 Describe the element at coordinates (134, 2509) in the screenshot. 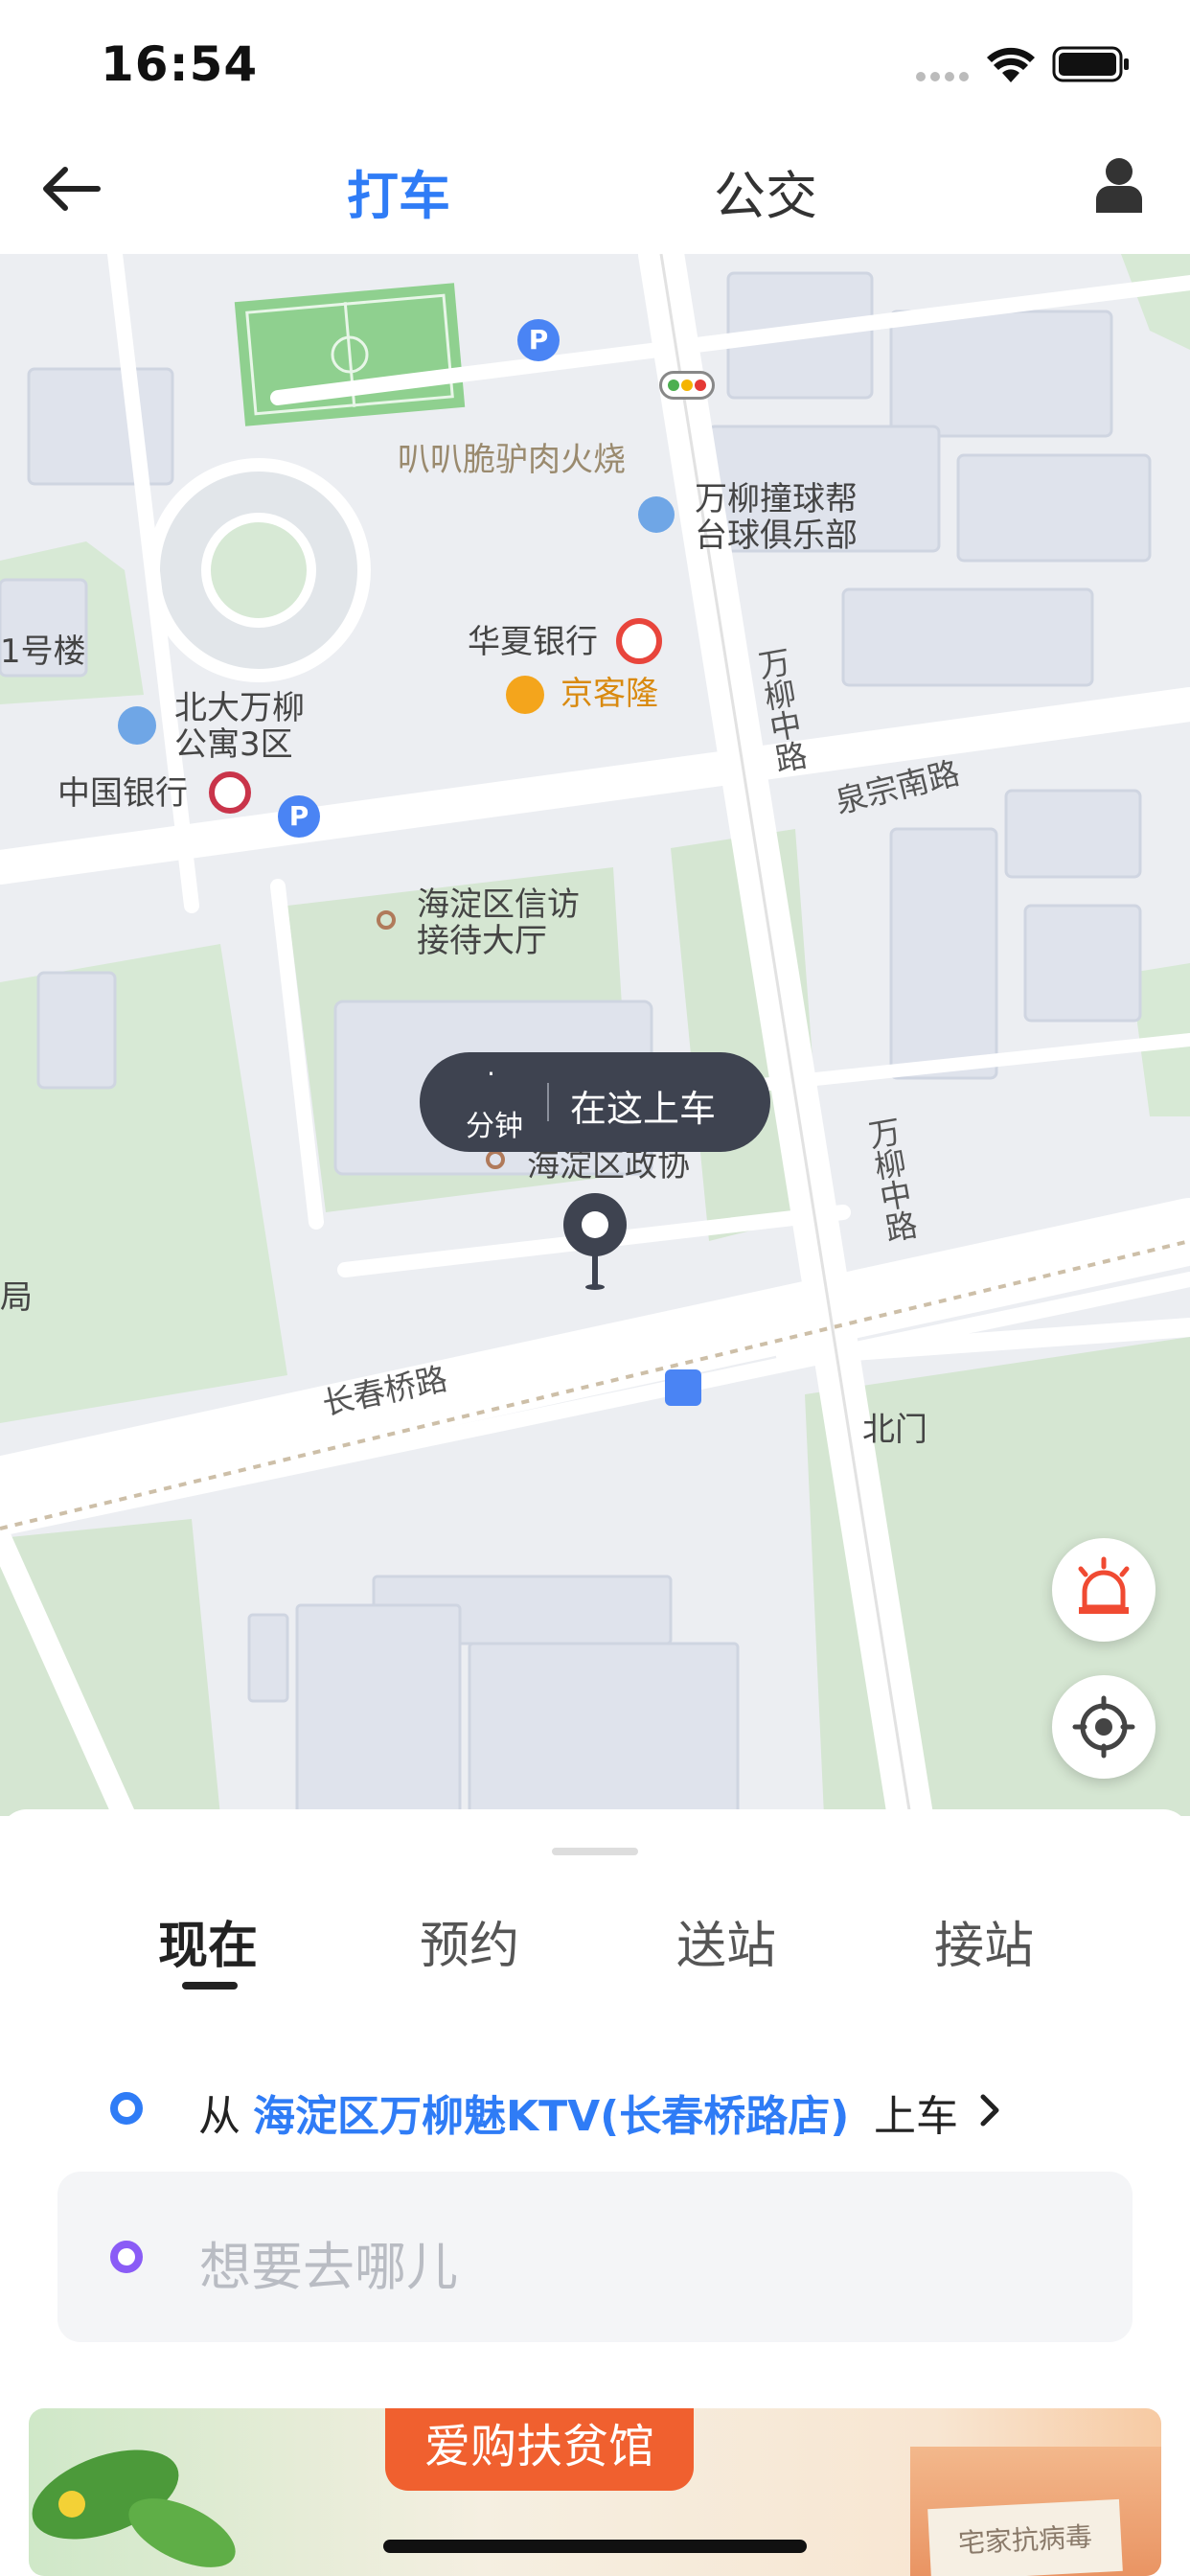

I see `vegetable-image` at that location.